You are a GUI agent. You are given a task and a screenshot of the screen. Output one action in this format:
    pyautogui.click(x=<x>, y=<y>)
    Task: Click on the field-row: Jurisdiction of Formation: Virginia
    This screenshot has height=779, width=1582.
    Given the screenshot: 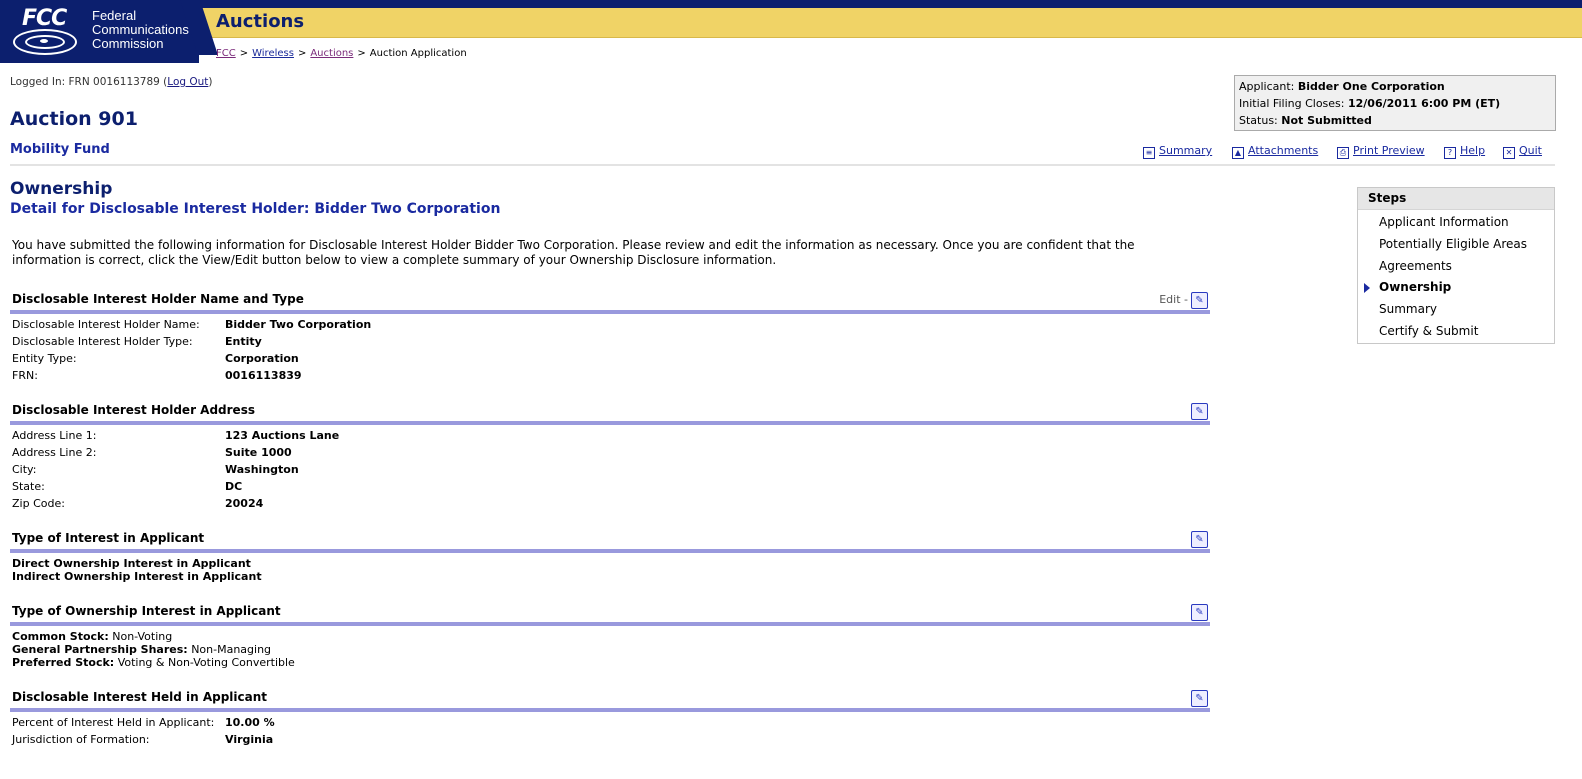 What is the action you would take?
    pyautogui.click(x=143, y=739)
    